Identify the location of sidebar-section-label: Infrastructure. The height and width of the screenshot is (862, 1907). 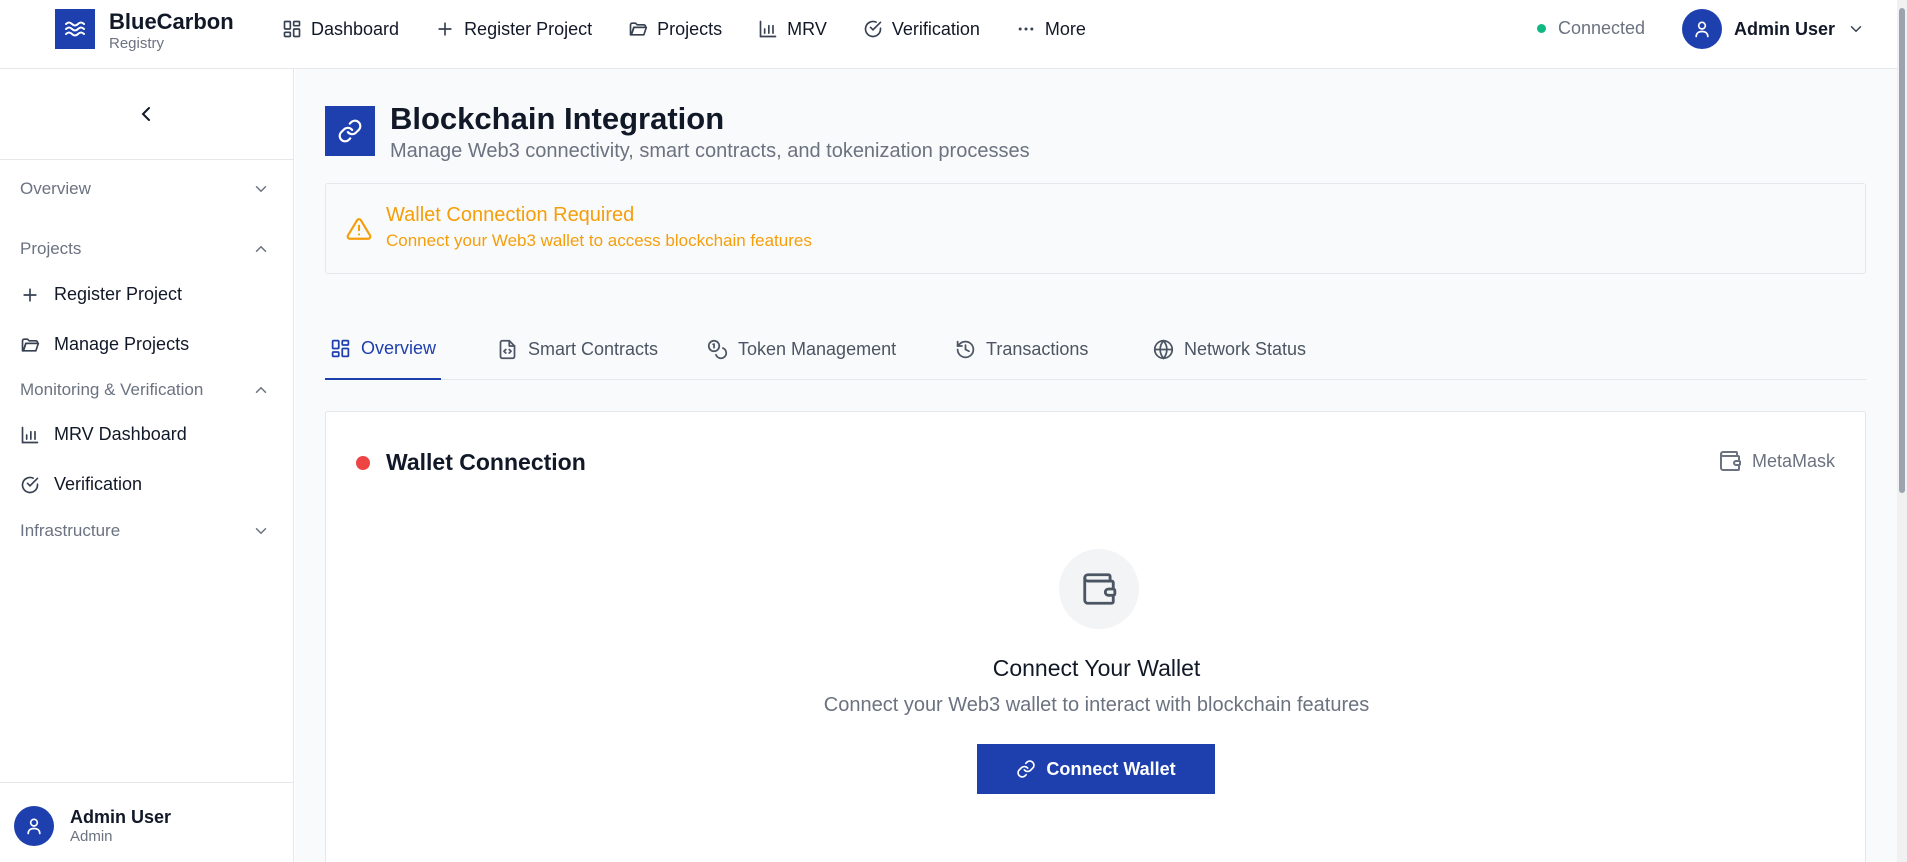
(70, 530).